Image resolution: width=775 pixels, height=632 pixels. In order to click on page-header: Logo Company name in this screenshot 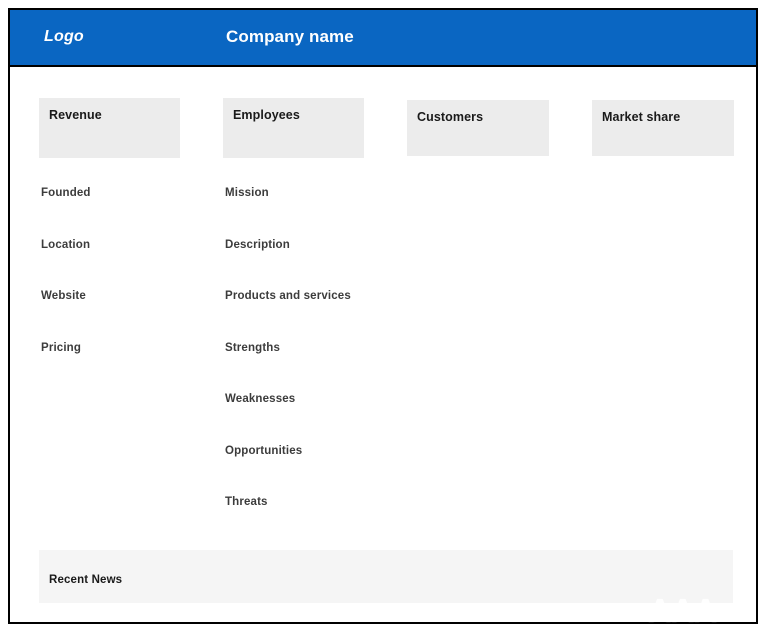, I will do `click(383, 38)`.